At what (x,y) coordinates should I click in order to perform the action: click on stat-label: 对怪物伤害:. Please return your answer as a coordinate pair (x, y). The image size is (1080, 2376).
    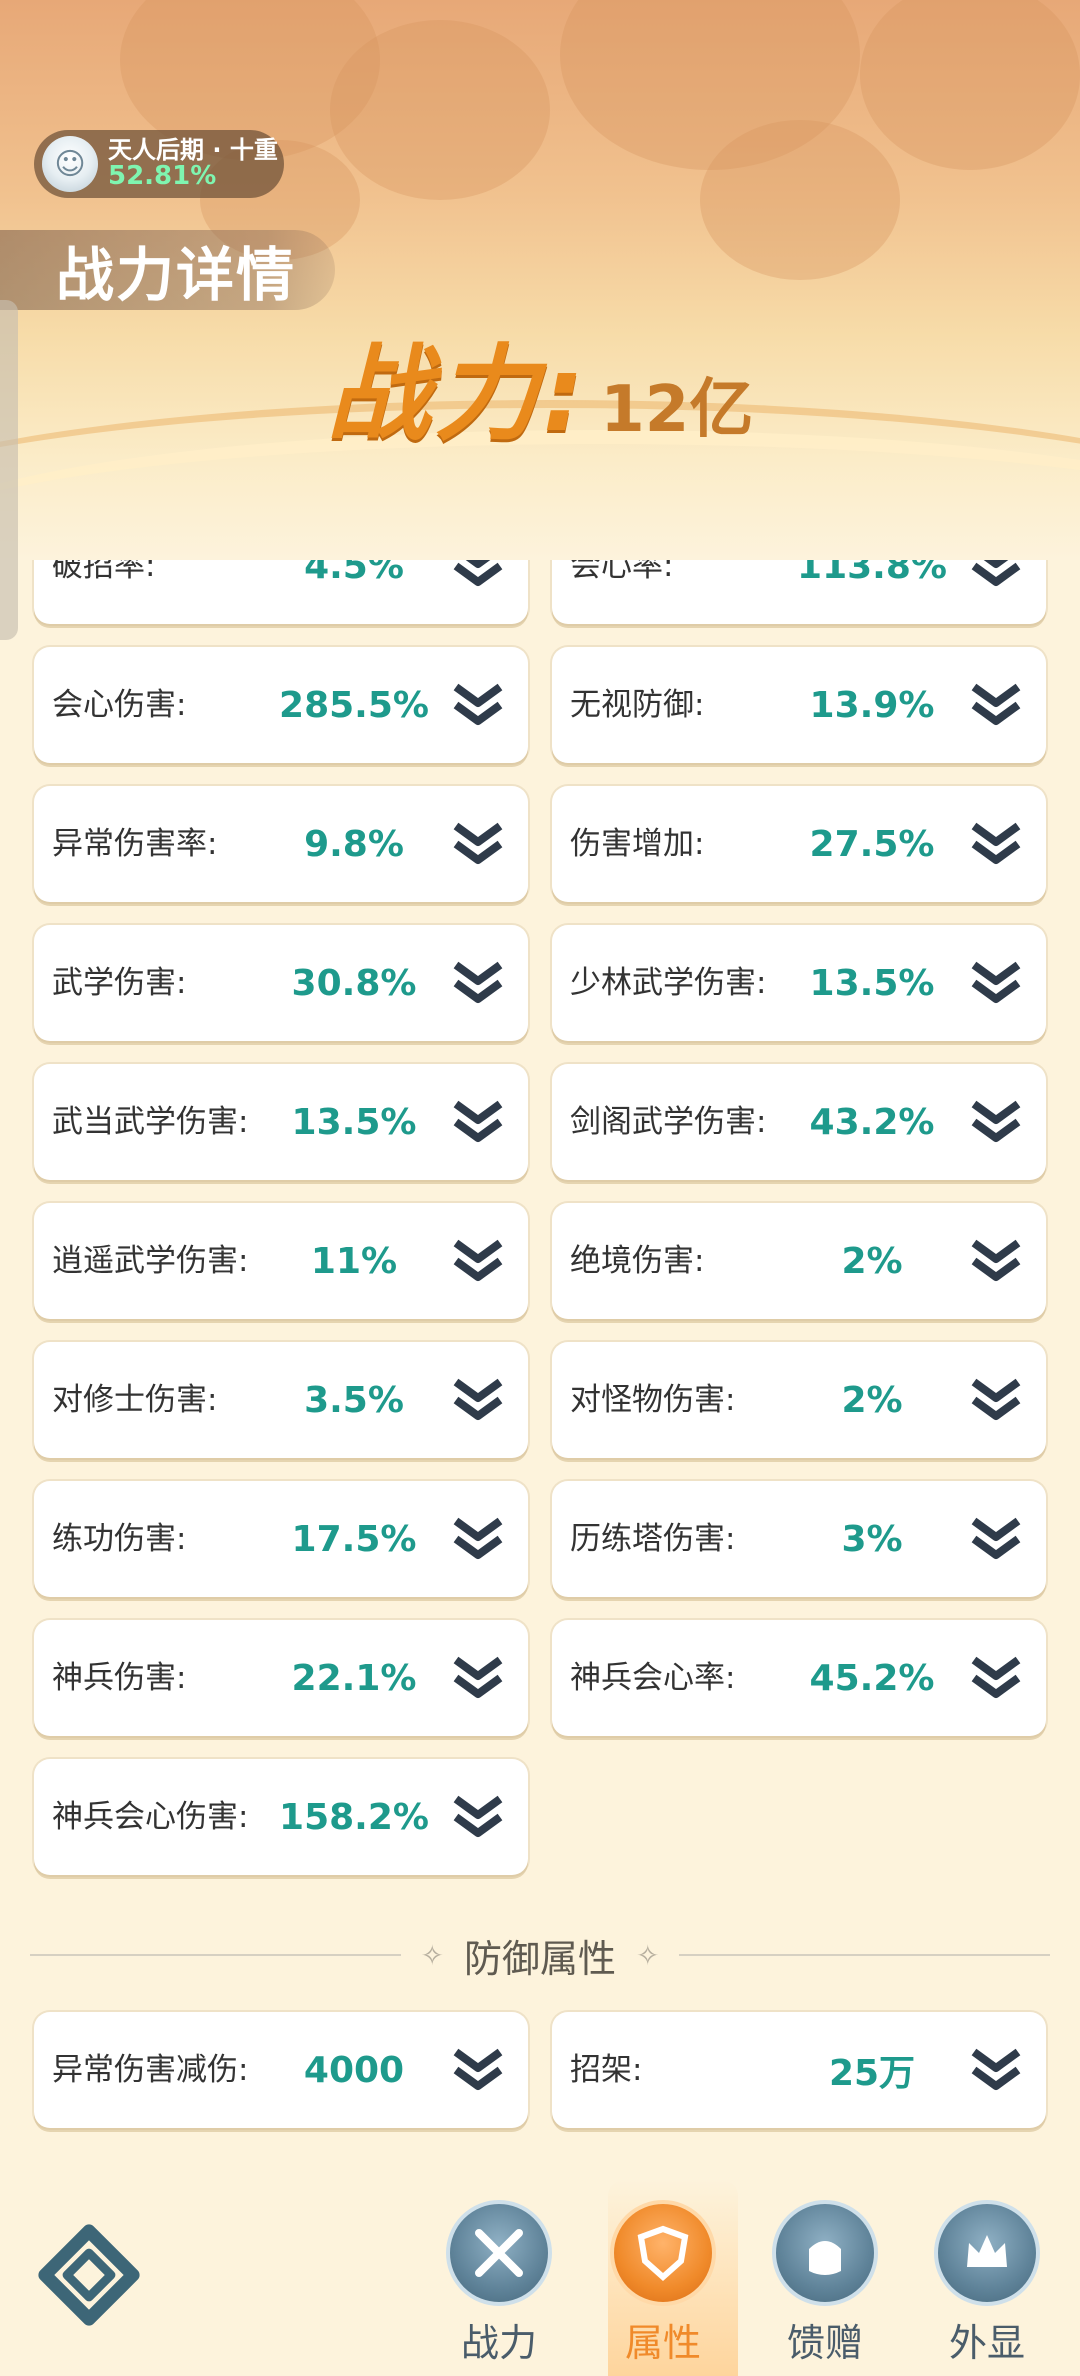
    Looking at the image, I should click on (653, 1400).